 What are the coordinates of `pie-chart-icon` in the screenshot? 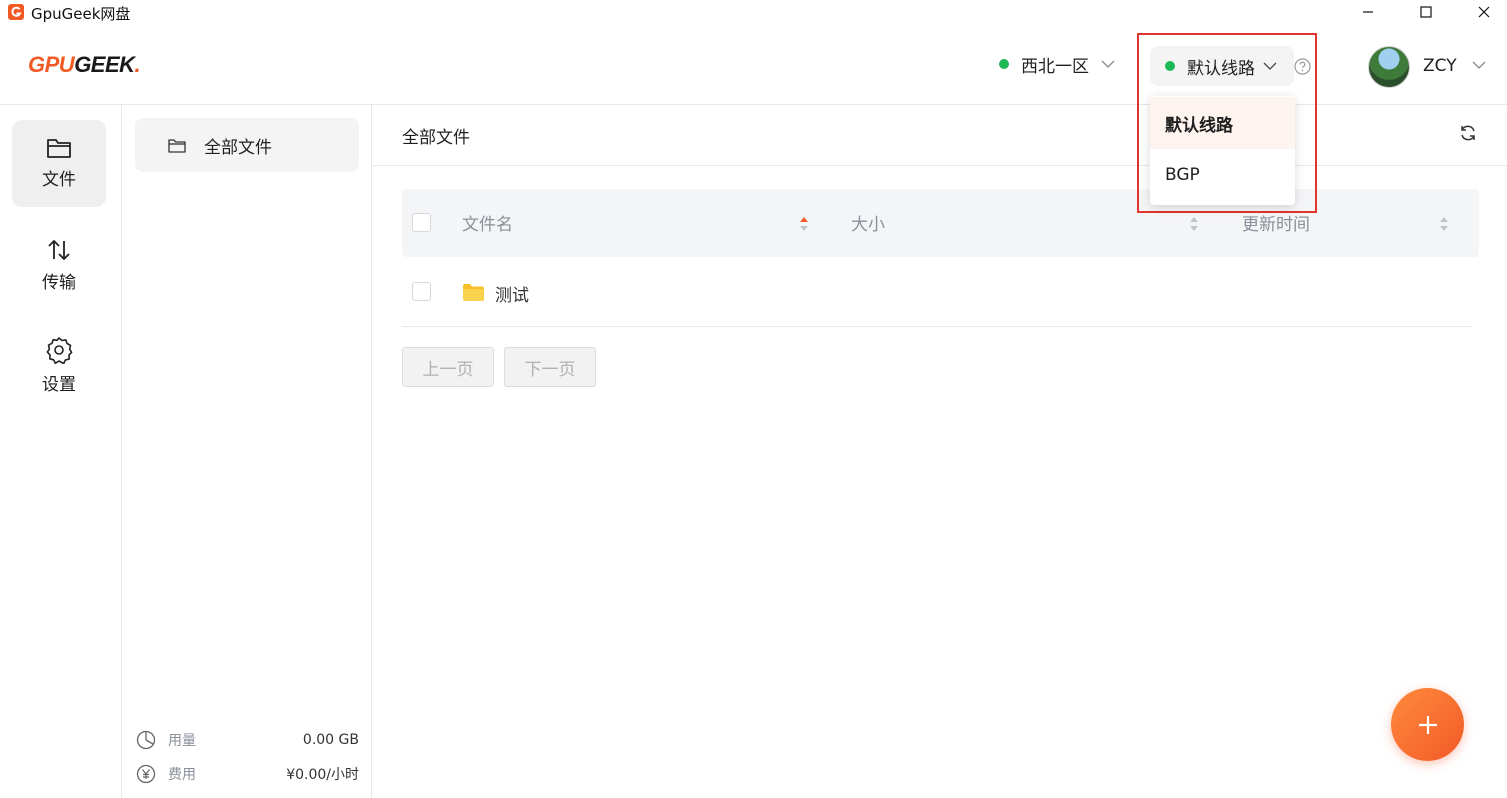 It's located at (146, 740).